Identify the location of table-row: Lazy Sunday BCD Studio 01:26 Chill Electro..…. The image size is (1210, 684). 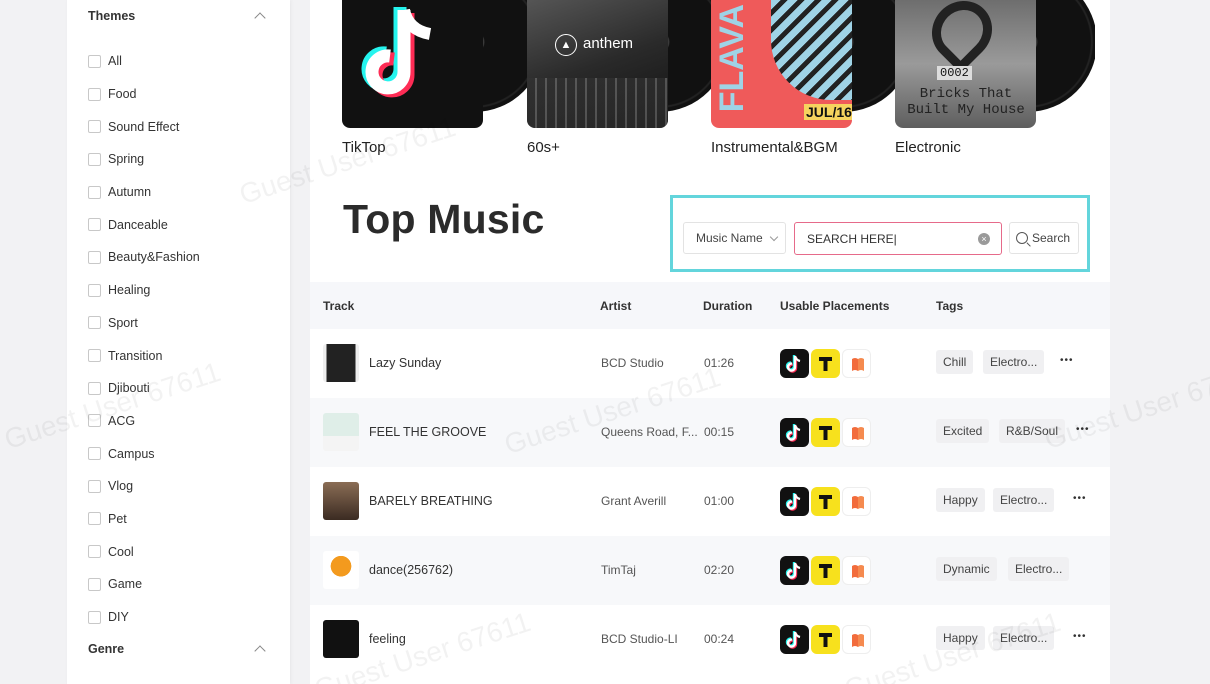
(710, 363).